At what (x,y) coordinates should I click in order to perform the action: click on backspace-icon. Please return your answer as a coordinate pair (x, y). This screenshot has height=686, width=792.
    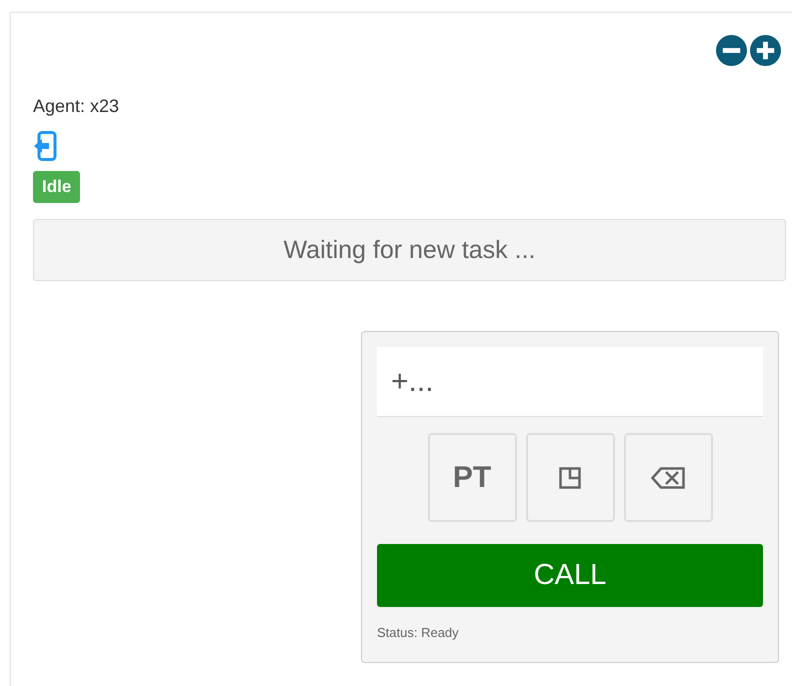
    Looking at the image, I should click on (668, 477).